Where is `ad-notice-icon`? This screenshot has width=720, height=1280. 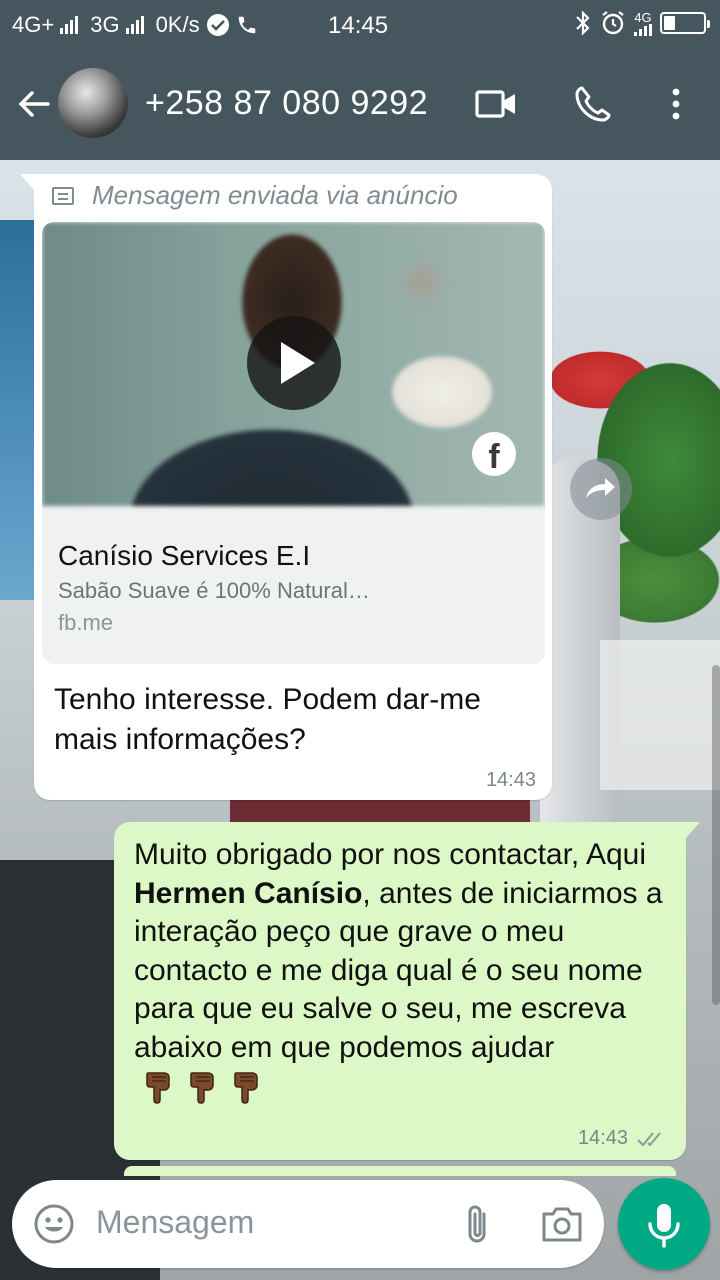 ad-notice-icon is located at coordinates (63, 195).